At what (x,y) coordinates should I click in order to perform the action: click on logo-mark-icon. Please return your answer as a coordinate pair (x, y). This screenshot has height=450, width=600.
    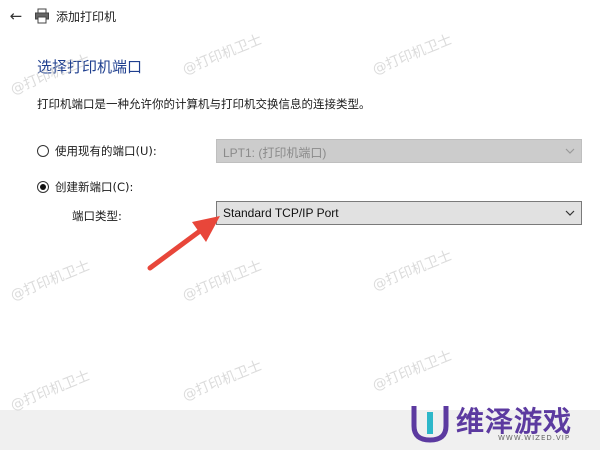
    Looking at the image, I should click on (430, 424).